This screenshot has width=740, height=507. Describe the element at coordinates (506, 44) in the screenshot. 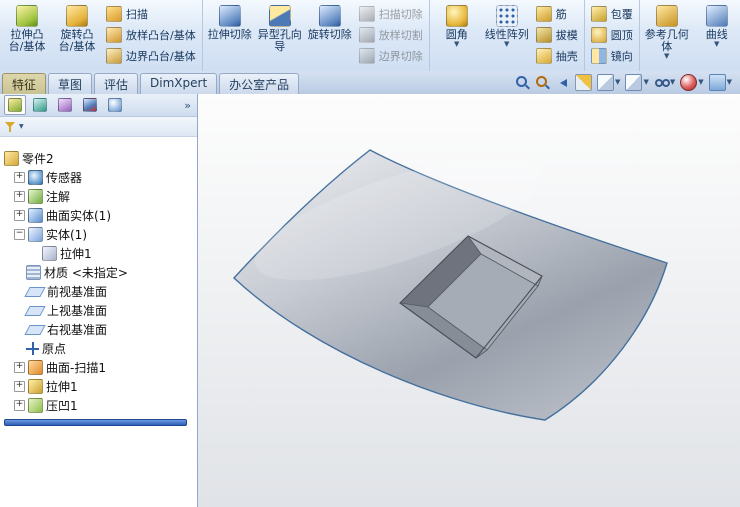

I see `linear-pattern-dropdown-icon: ▼` at that location.